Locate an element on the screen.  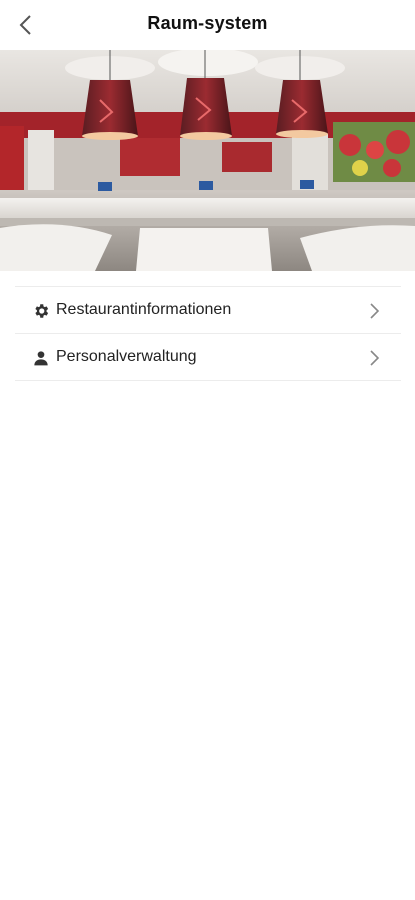
gear-icon is located at coordinates (41, 311).